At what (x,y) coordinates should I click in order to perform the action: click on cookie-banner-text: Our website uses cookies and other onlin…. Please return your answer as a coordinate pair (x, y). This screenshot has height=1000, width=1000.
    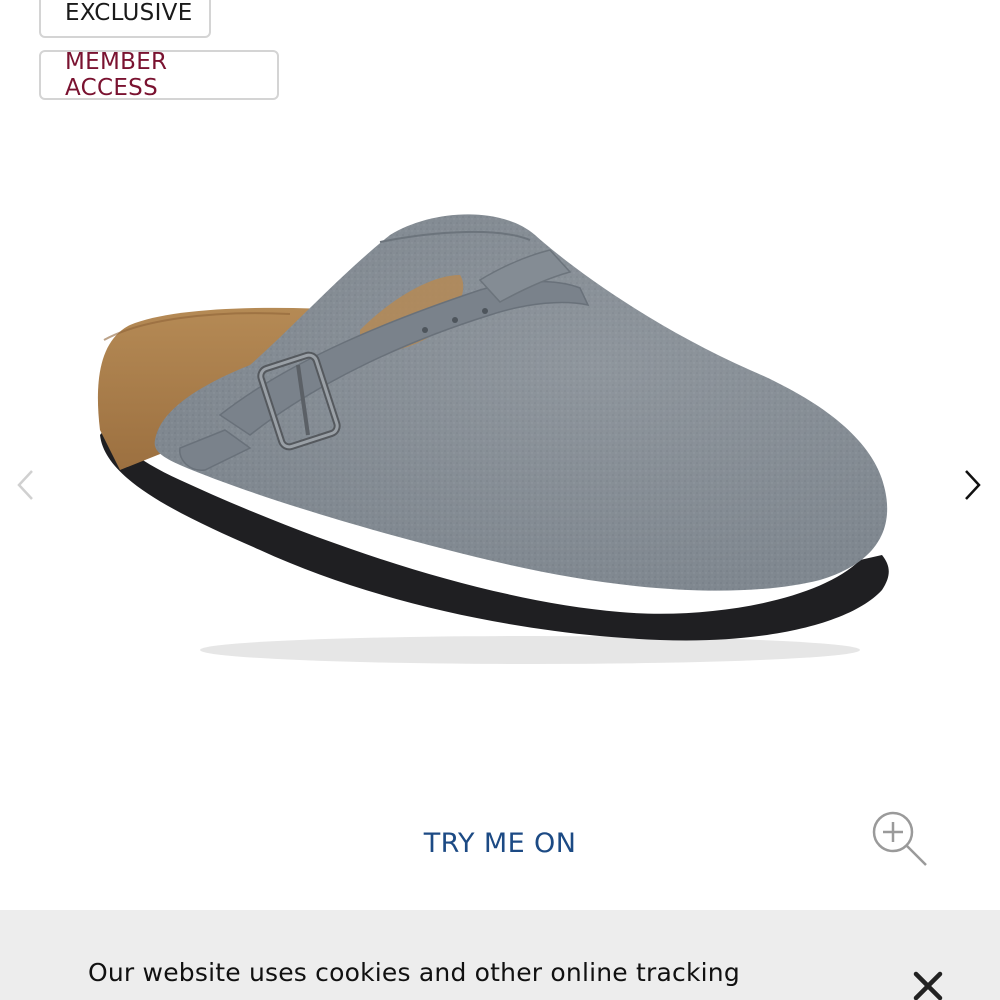
    Looking at the image, I should click on (414, 972).